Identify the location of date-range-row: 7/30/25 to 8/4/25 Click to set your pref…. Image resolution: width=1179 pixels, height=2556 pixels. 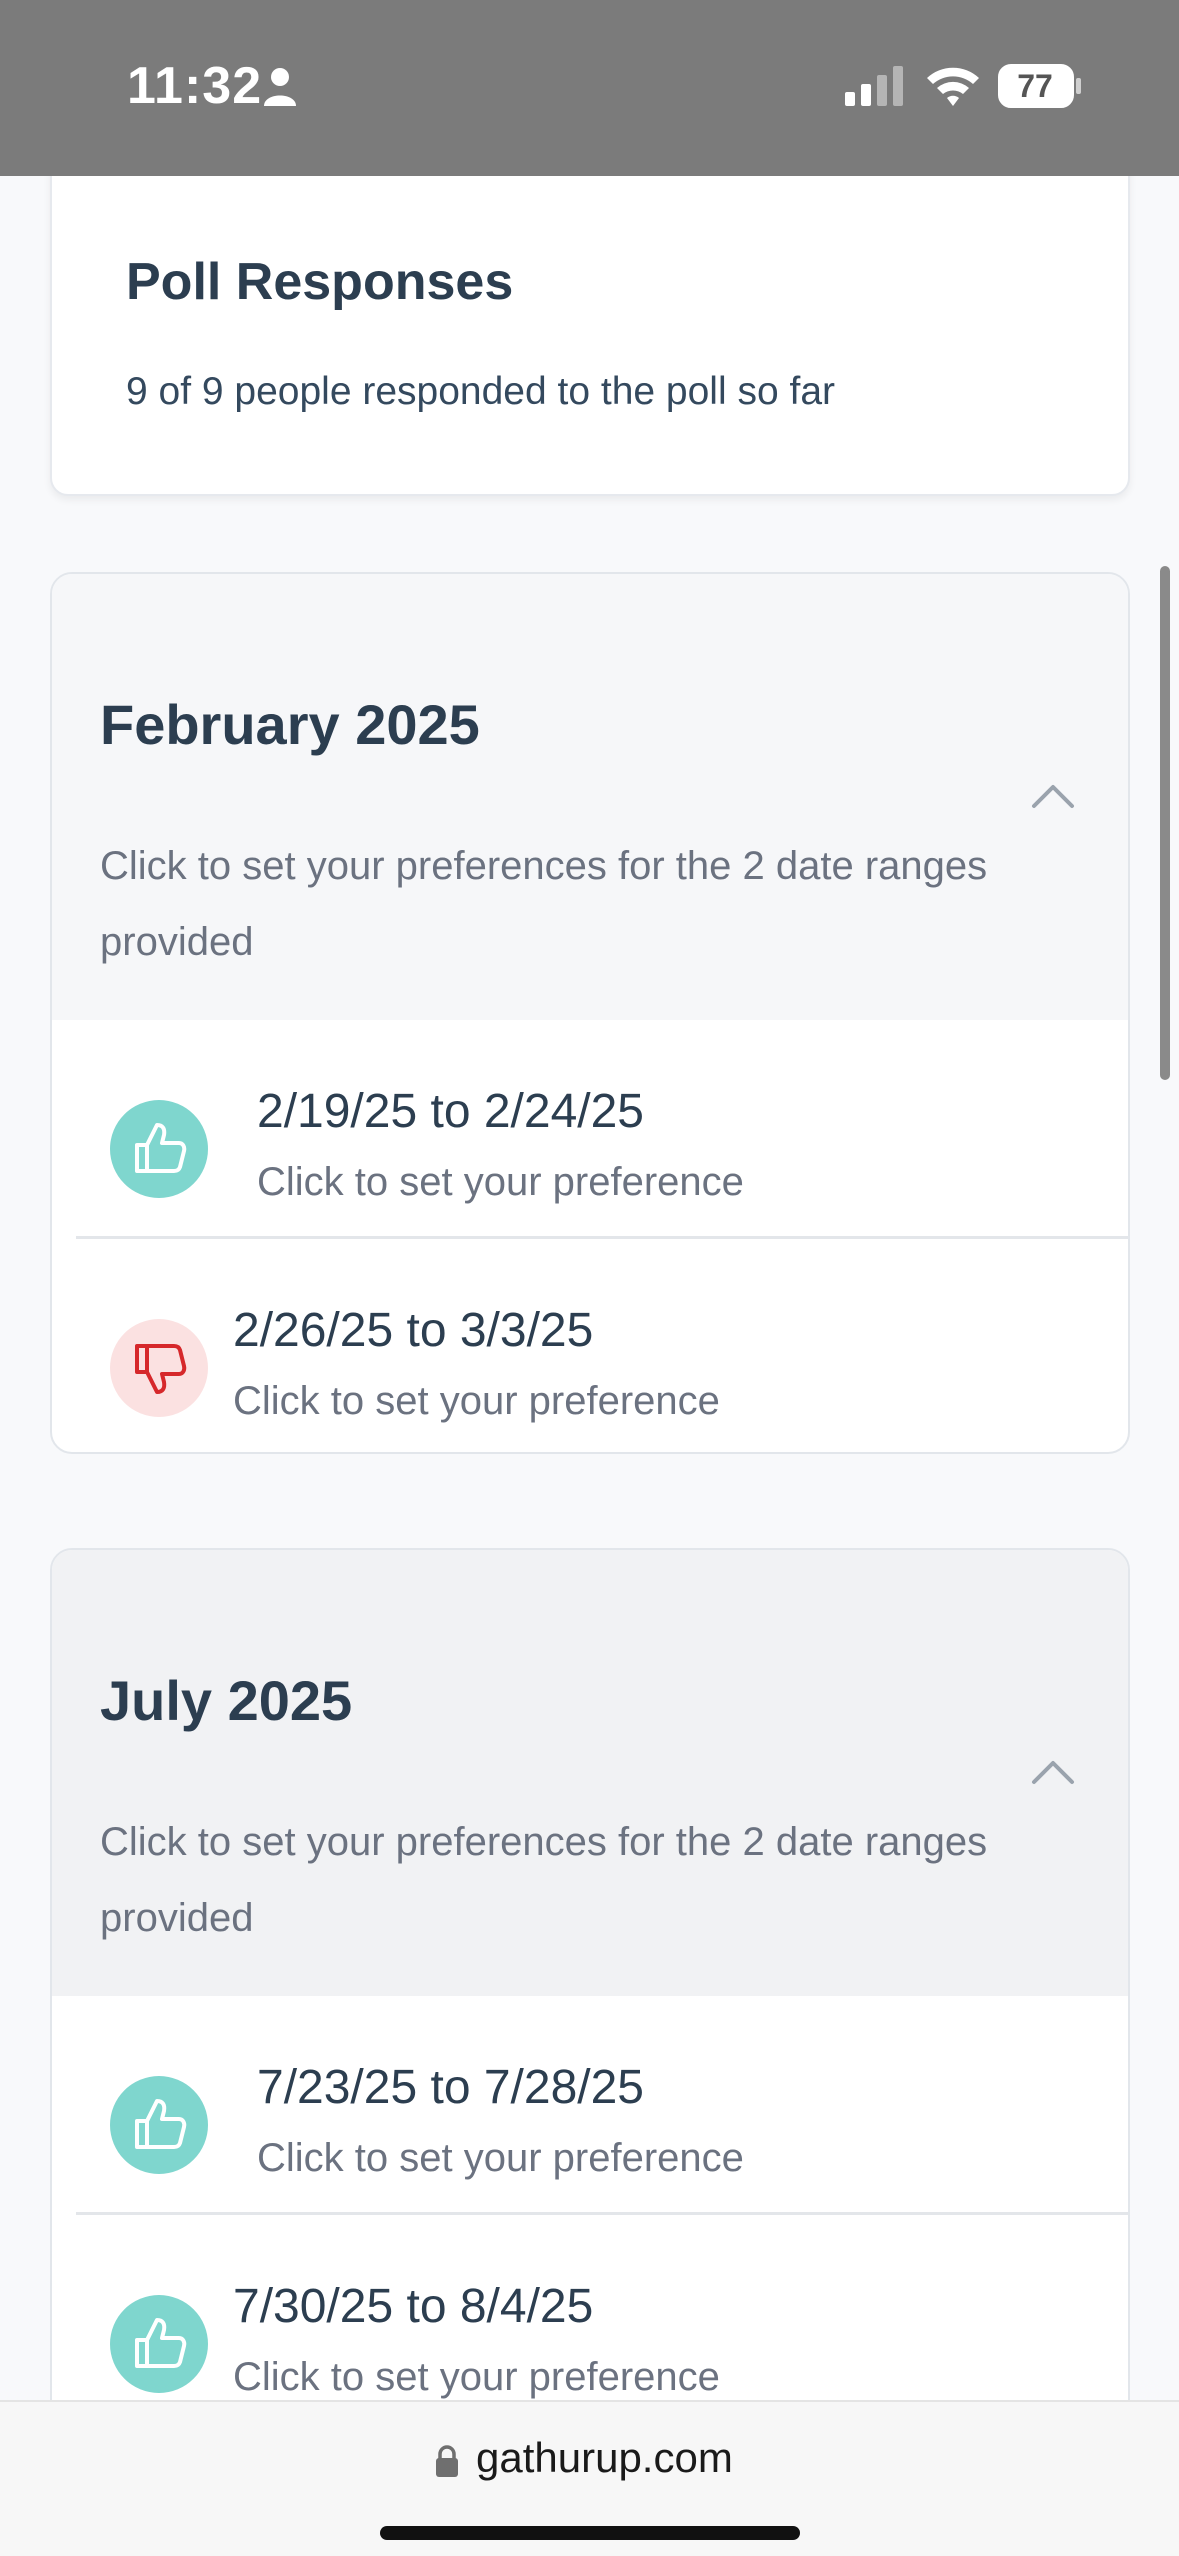
(602, 2320).